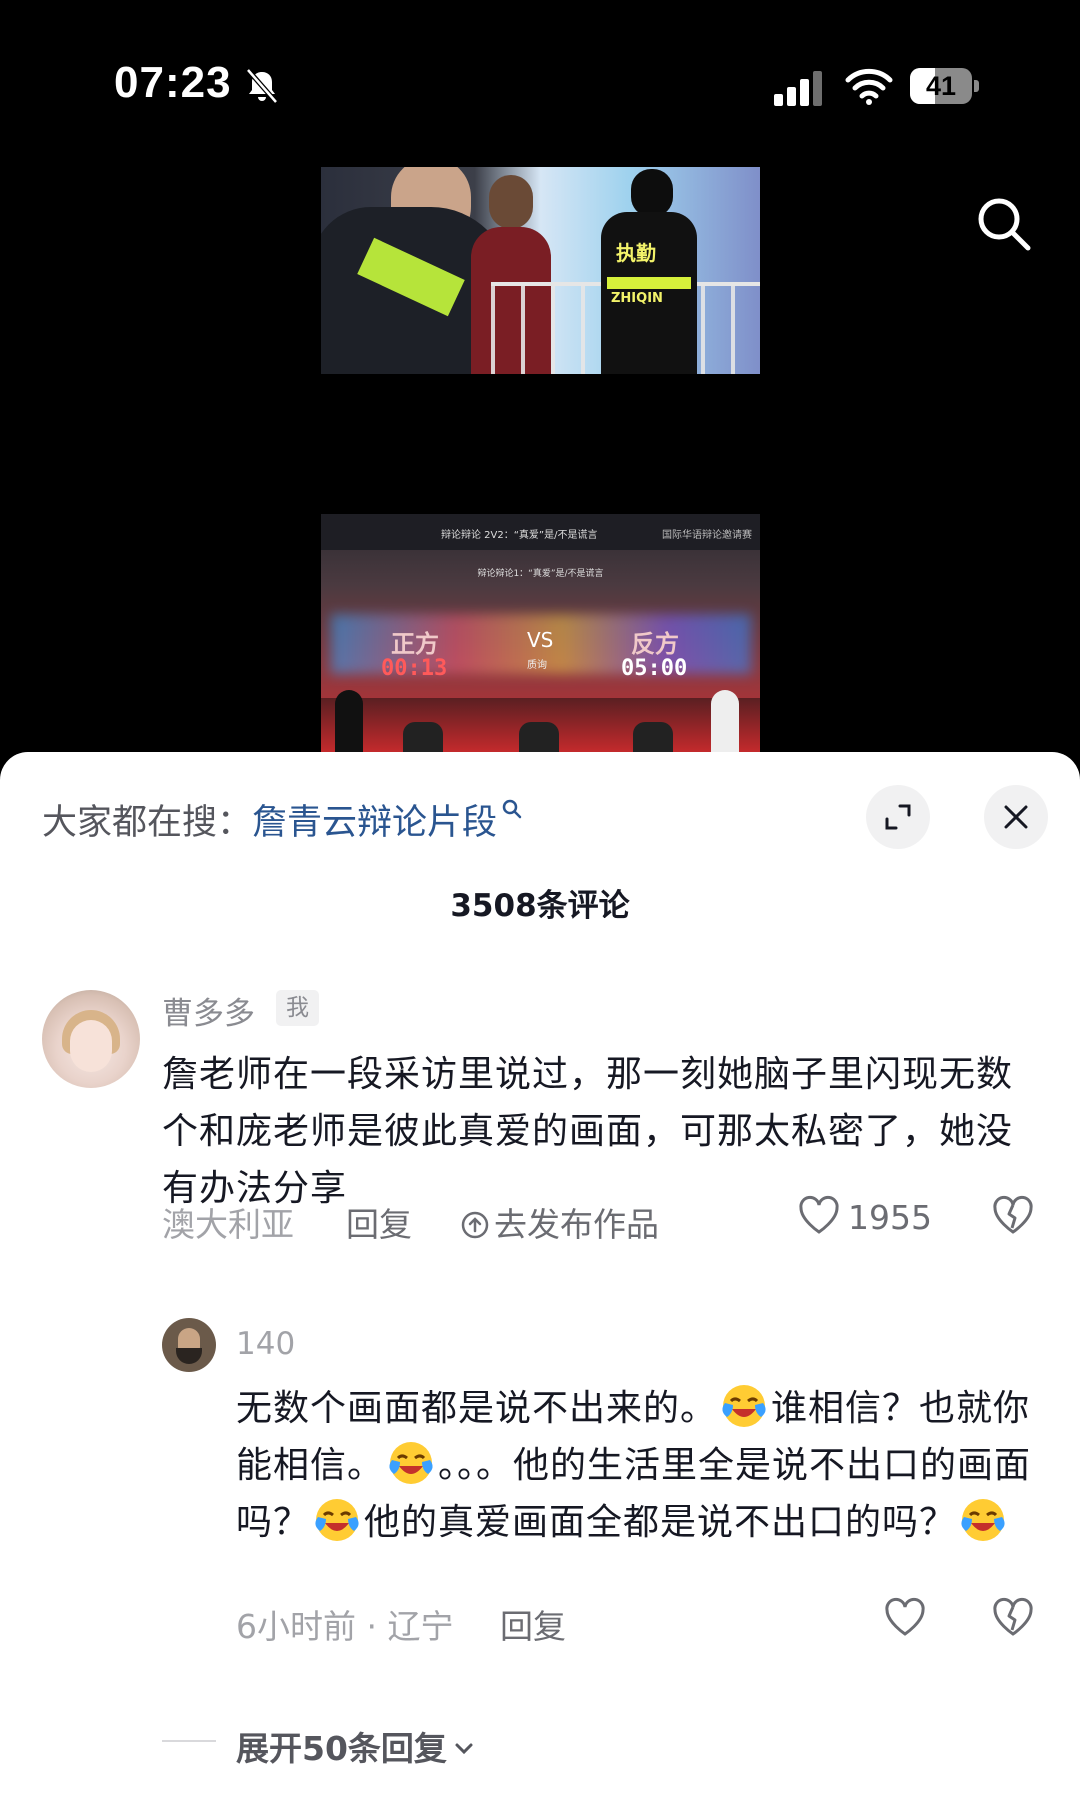 Image resolution: width=1080 pixels, height=1804 pixels. Describe the element at coordinates (475, 1224) in the screenshot. I see `upload-icon` at that location.